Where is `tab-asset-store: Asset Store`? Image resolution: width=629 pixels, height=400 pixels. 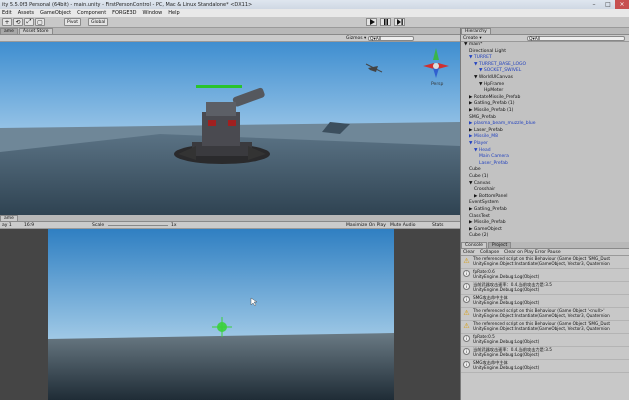 tab-asset-store: Asset Store is located at coordinates (35, 31).